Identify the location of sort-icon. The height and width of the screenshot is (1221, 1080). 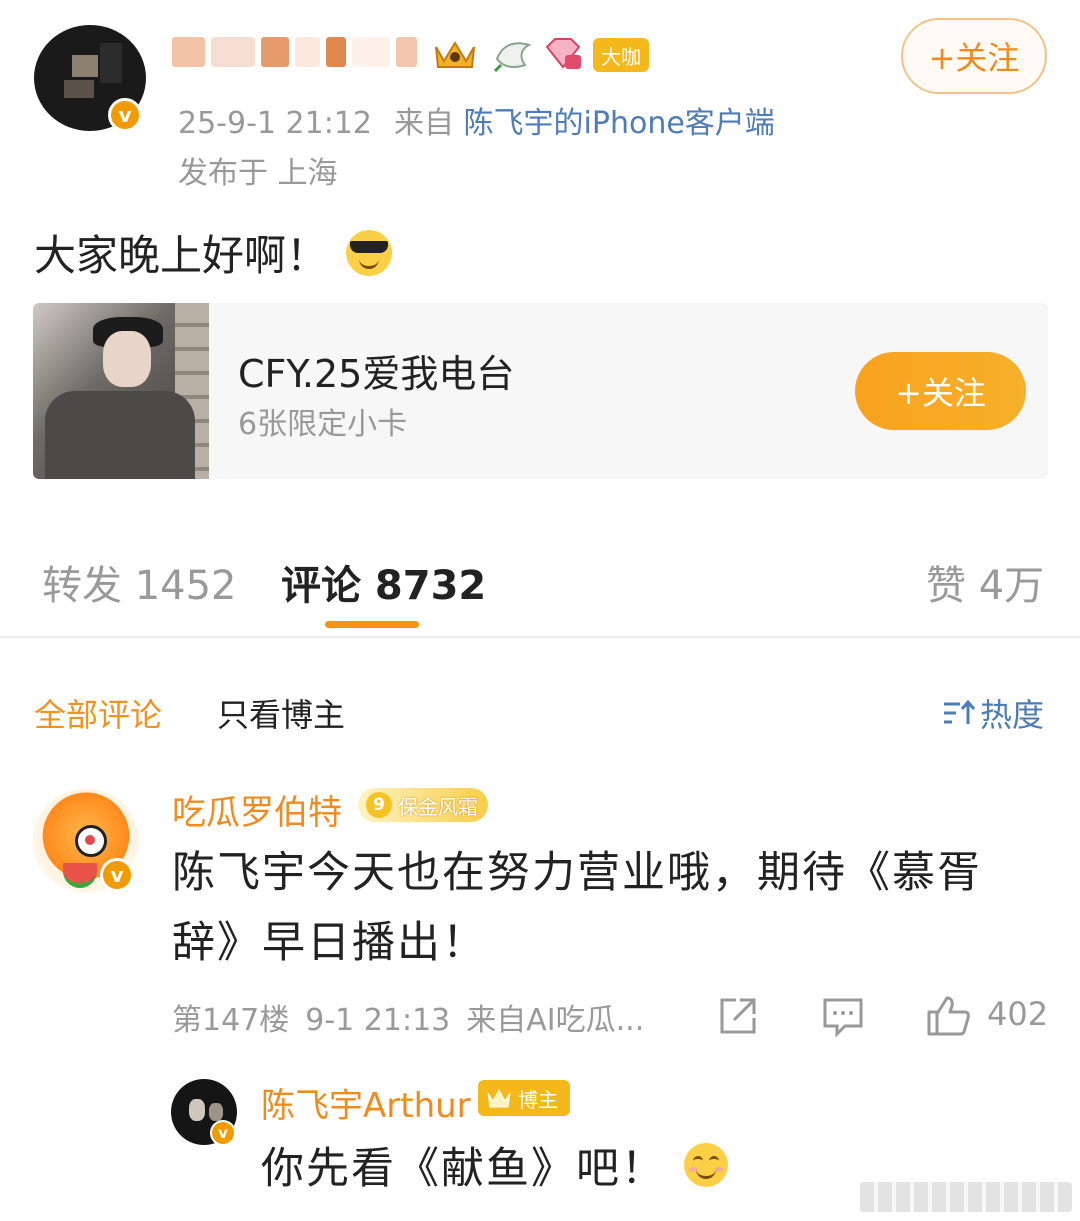
(960, 711).